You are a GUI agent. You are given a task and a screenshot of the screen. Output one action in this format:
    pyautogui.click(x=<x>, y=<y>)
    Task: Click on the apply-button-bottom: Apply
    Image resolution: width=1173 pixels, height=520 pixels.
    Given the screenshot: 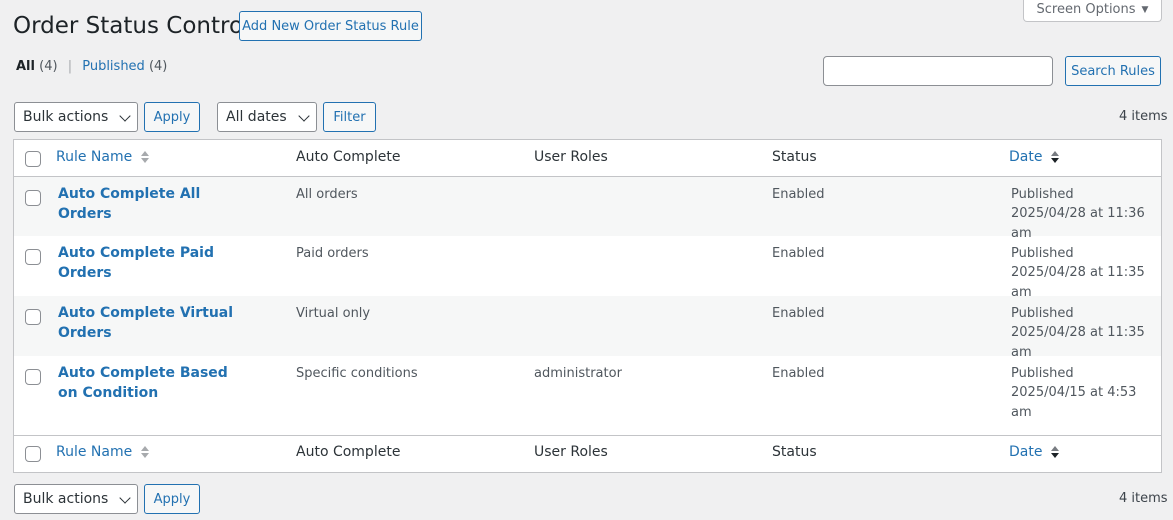 What is the action you would take?
    pyautogui.click(x=172, y=499)
    